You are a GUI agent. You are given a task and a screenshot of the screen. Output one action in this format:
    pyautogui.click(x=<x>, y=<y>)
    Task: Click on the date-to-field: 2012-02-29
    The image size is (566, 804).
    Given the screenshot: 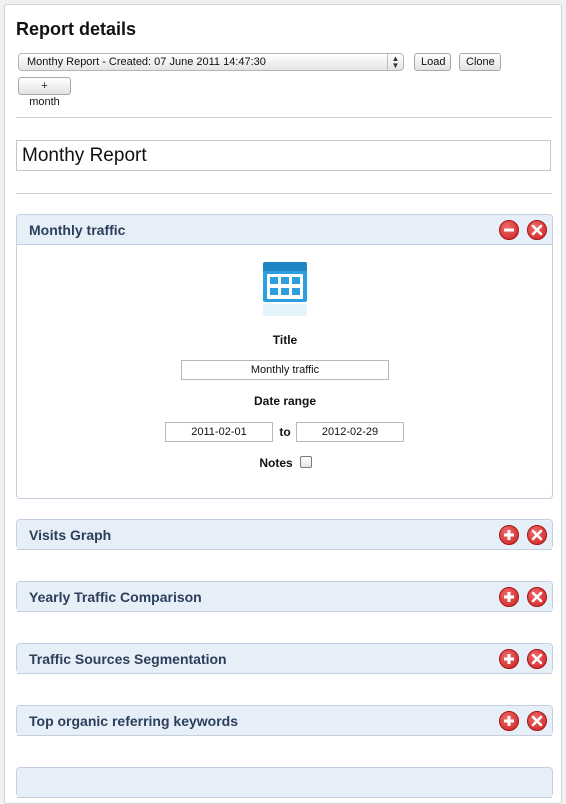 What is the action you would take?
    pyautogui.click(x=350, y=432)
    